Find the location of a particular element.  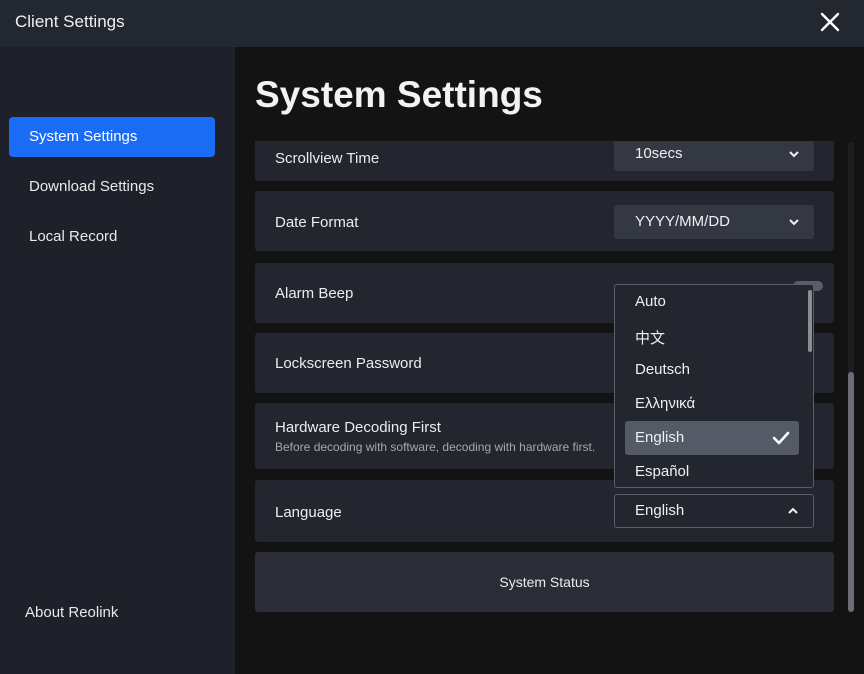

language-select: English is located at coordinates (714, 511).